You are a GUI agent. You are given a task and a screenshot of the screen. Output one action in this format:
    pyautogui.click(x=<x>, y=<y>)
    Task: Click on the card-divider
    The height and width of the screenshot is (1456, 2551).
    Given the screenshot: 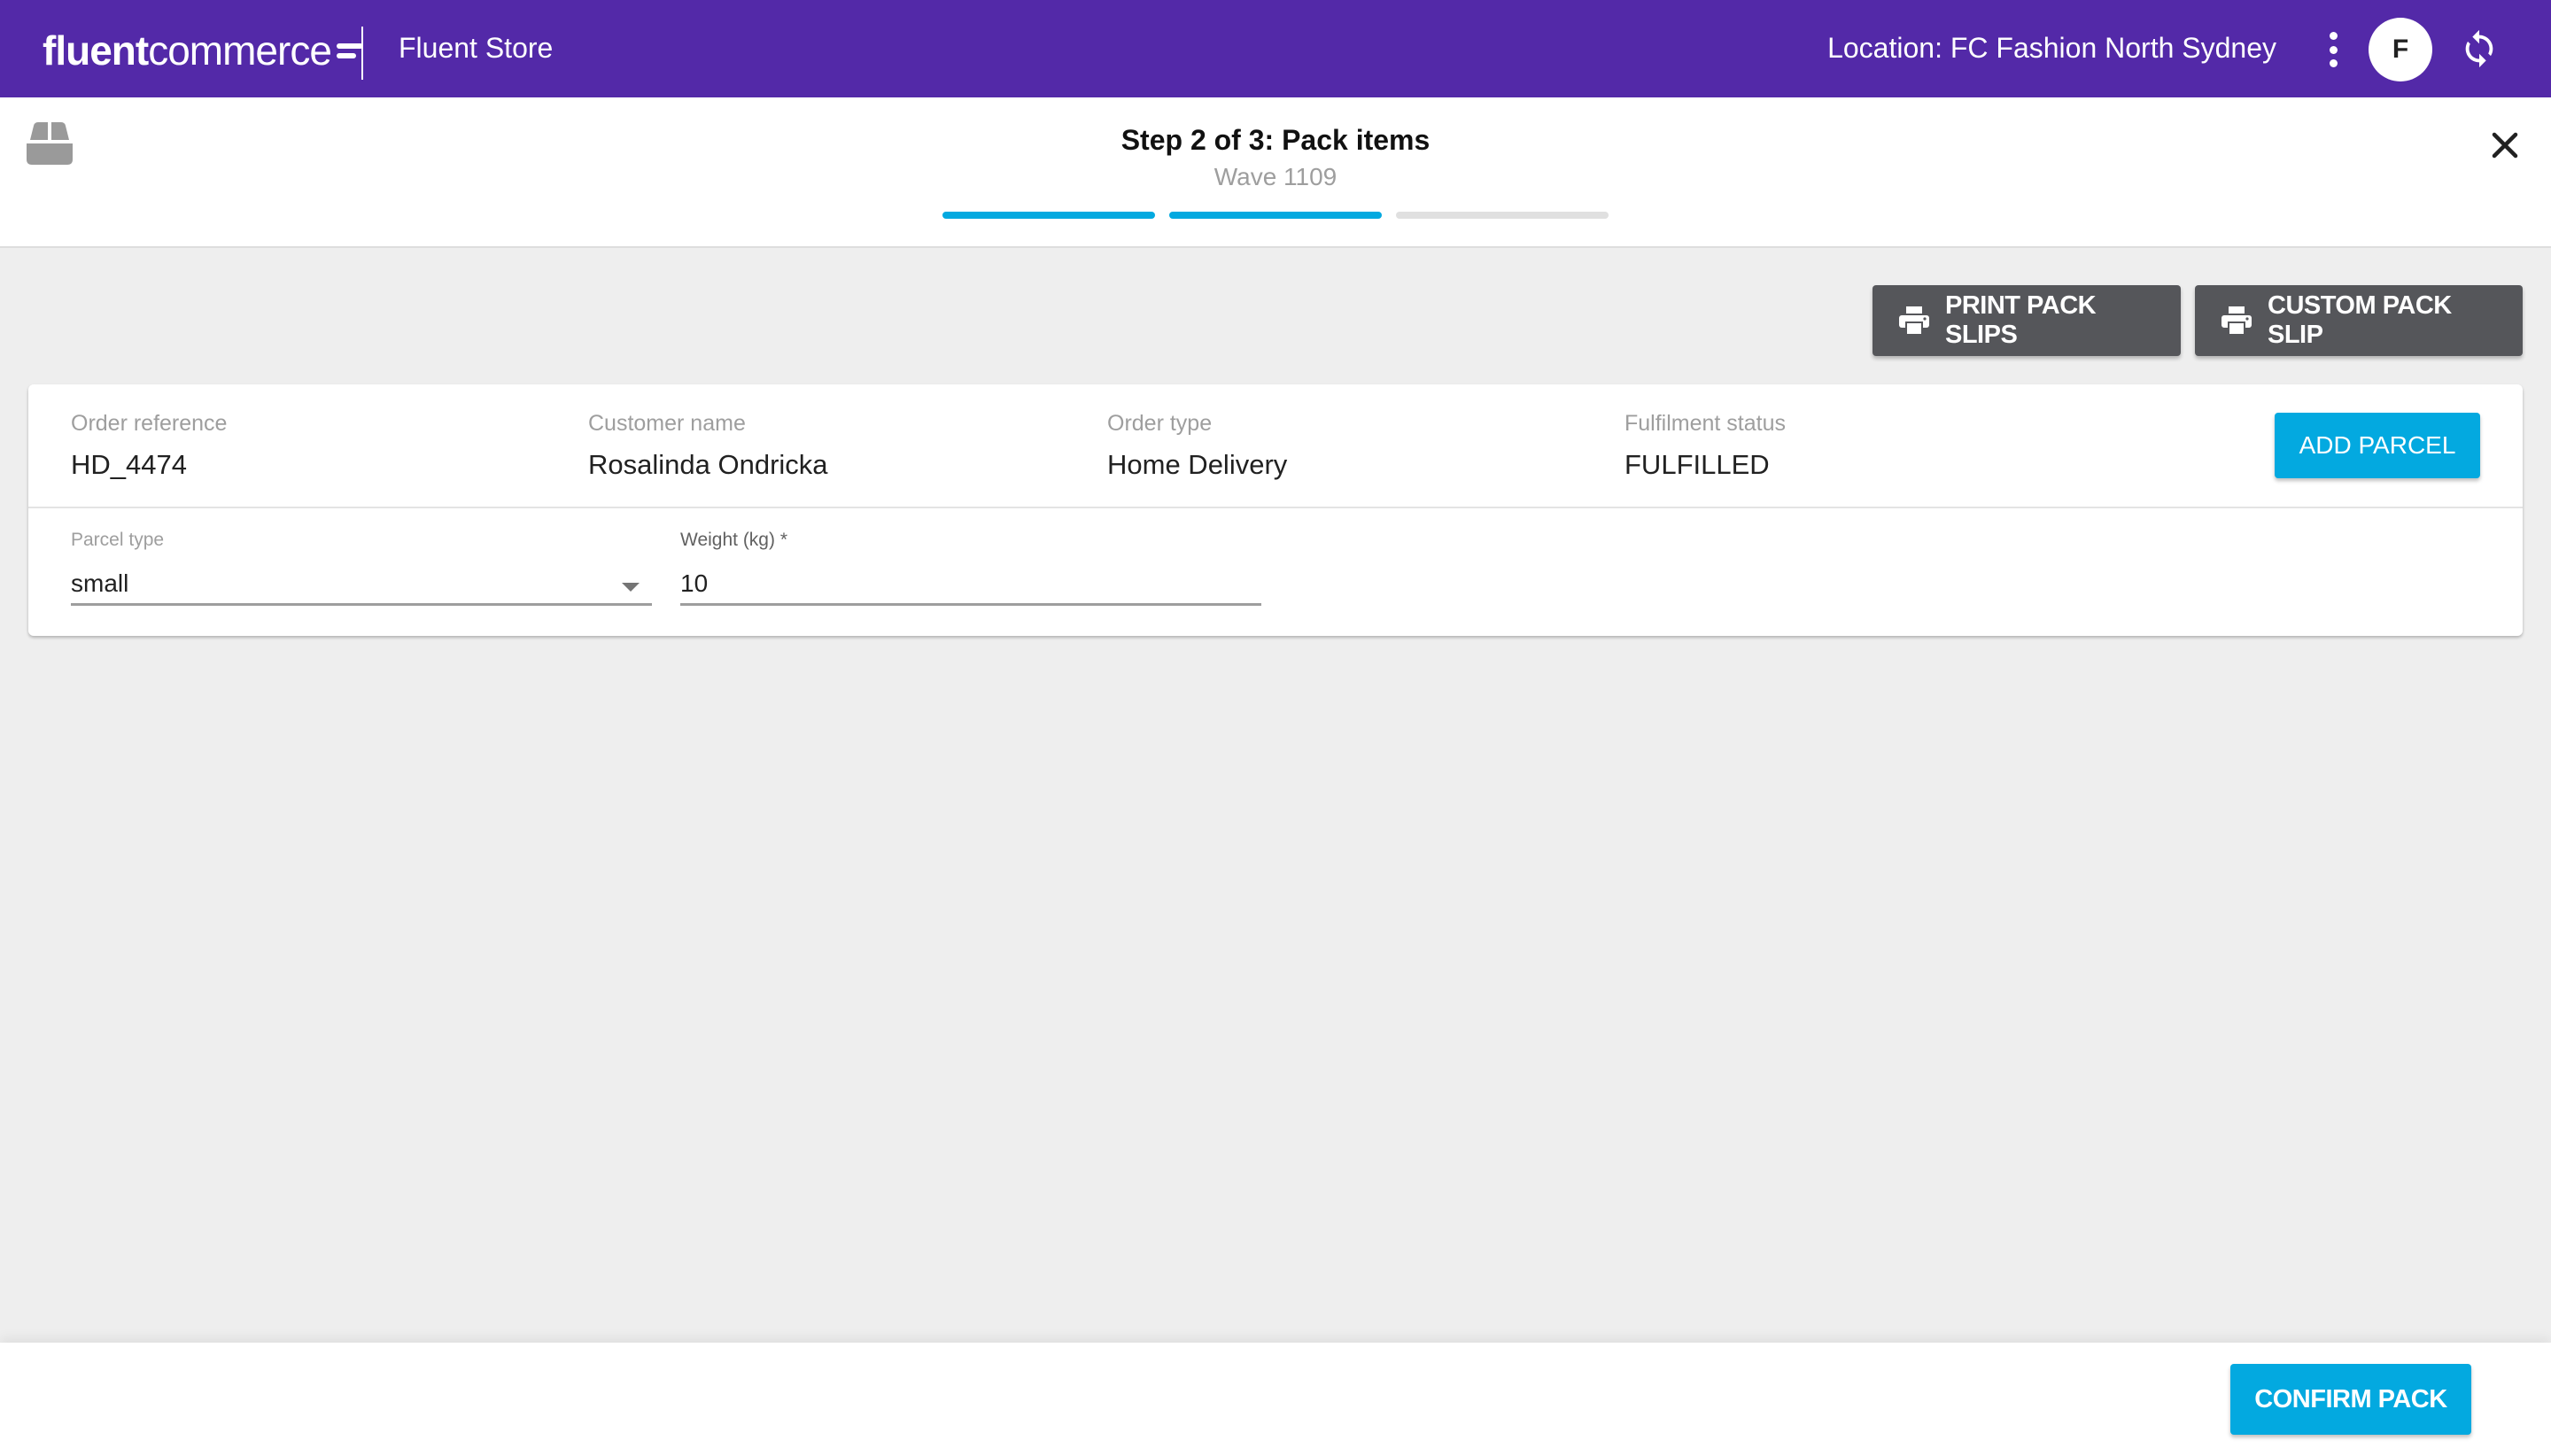 What is the action you would take?
    pyautogui.click(x=1275, y=508)
    